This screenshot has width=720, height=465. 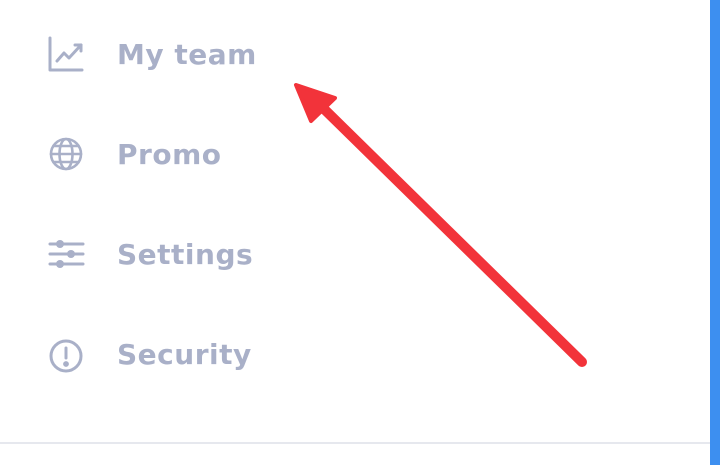 I want to click on chart-line-icon, so click(x=66, y=54).